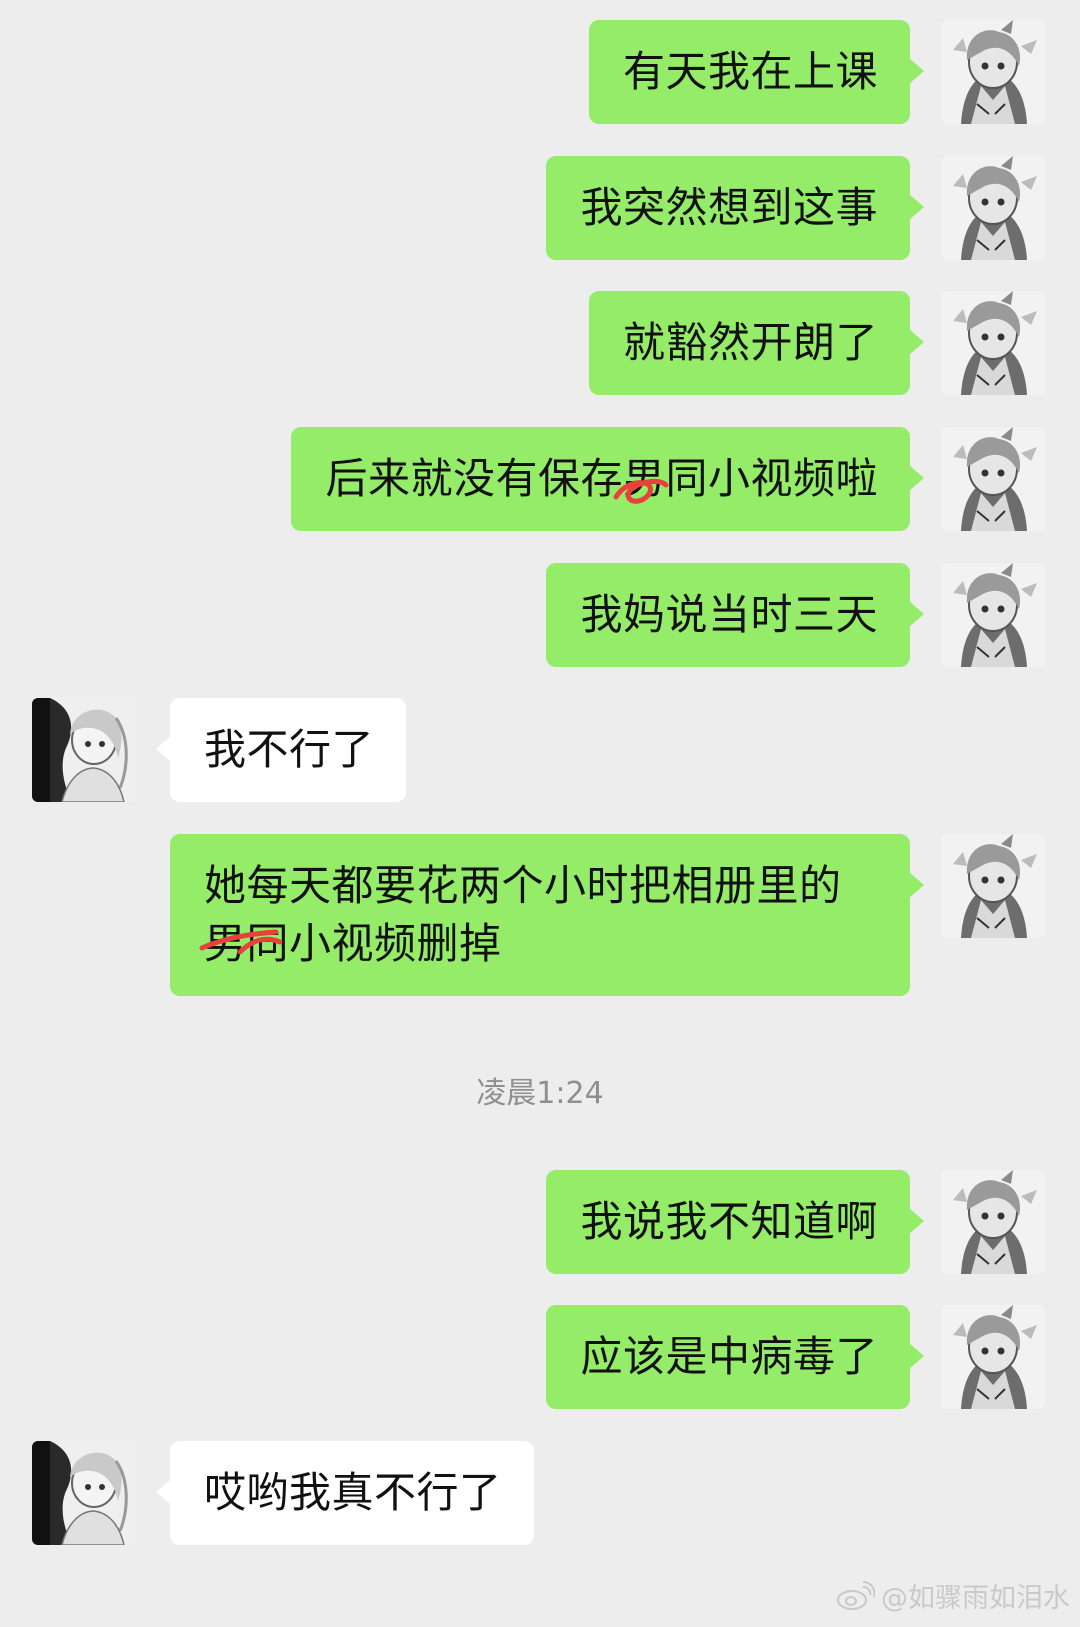  Describe the element at coordinates (547, 915) in the screenshot. I see `message-bubble-sent: 她每天都要花两个小时把相册里的 男同小视频删掉` at that location.